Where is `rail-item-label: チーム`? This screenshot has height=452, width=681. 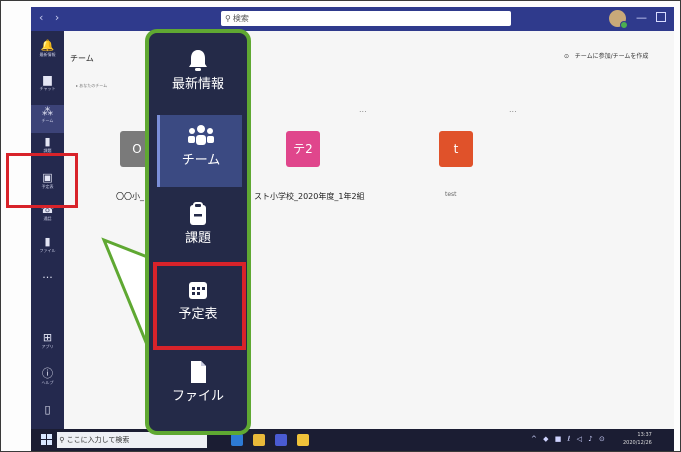 rail-item-label: チーム is located at coordinates (47, 120).